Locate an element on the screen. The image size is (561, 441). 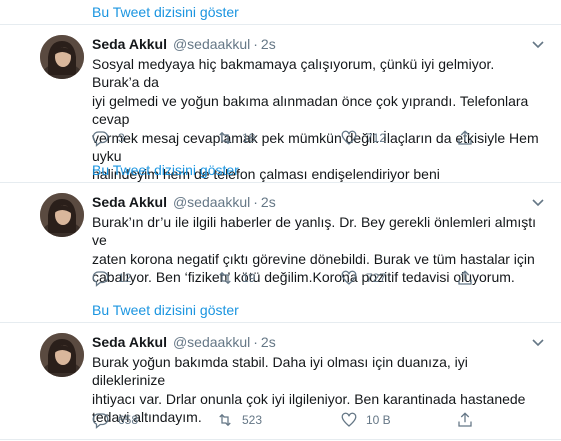
like-button: 10 B is located at coordinates (365, 420).